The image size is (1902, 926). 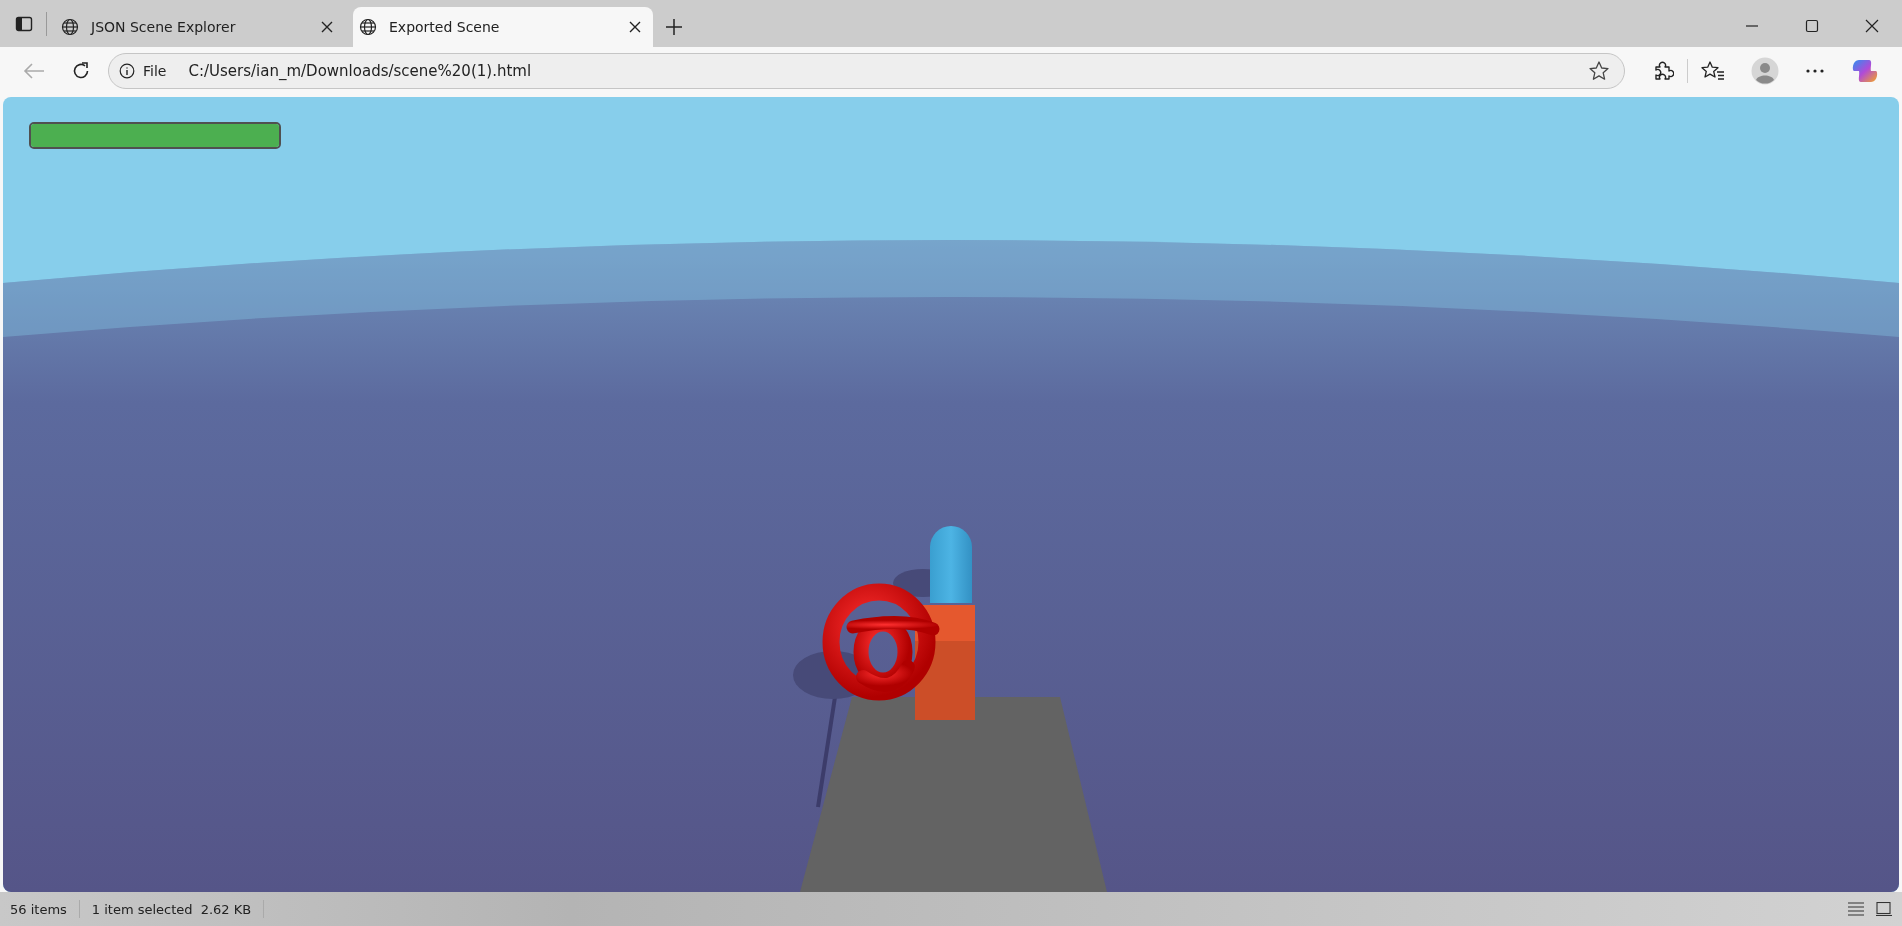 I want to click on info-icon, so click(x=127, y=71).